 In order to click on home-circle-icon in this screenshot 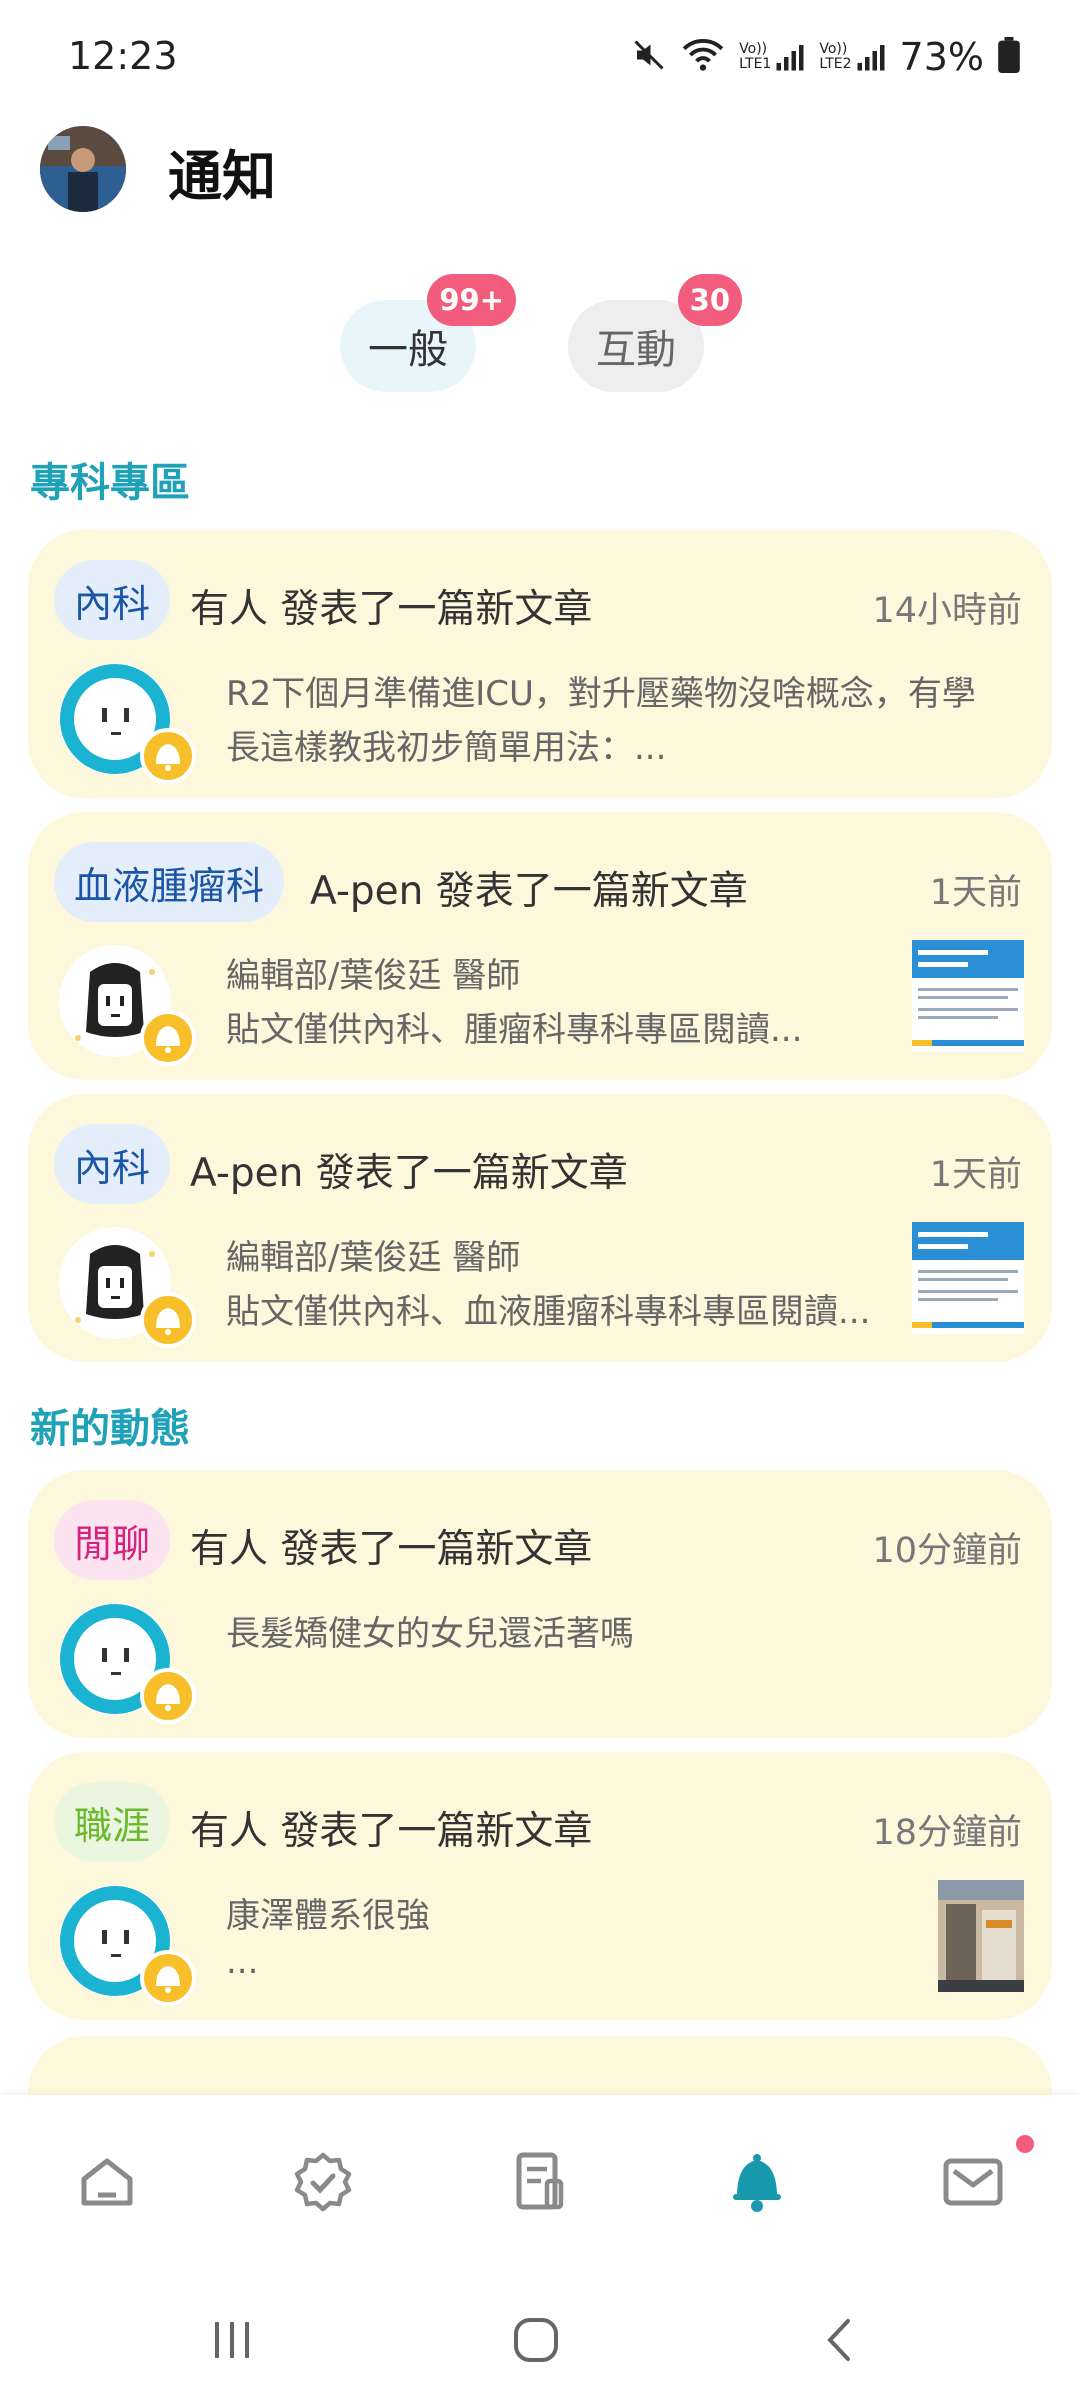, I will do `click(536, 2340)`.